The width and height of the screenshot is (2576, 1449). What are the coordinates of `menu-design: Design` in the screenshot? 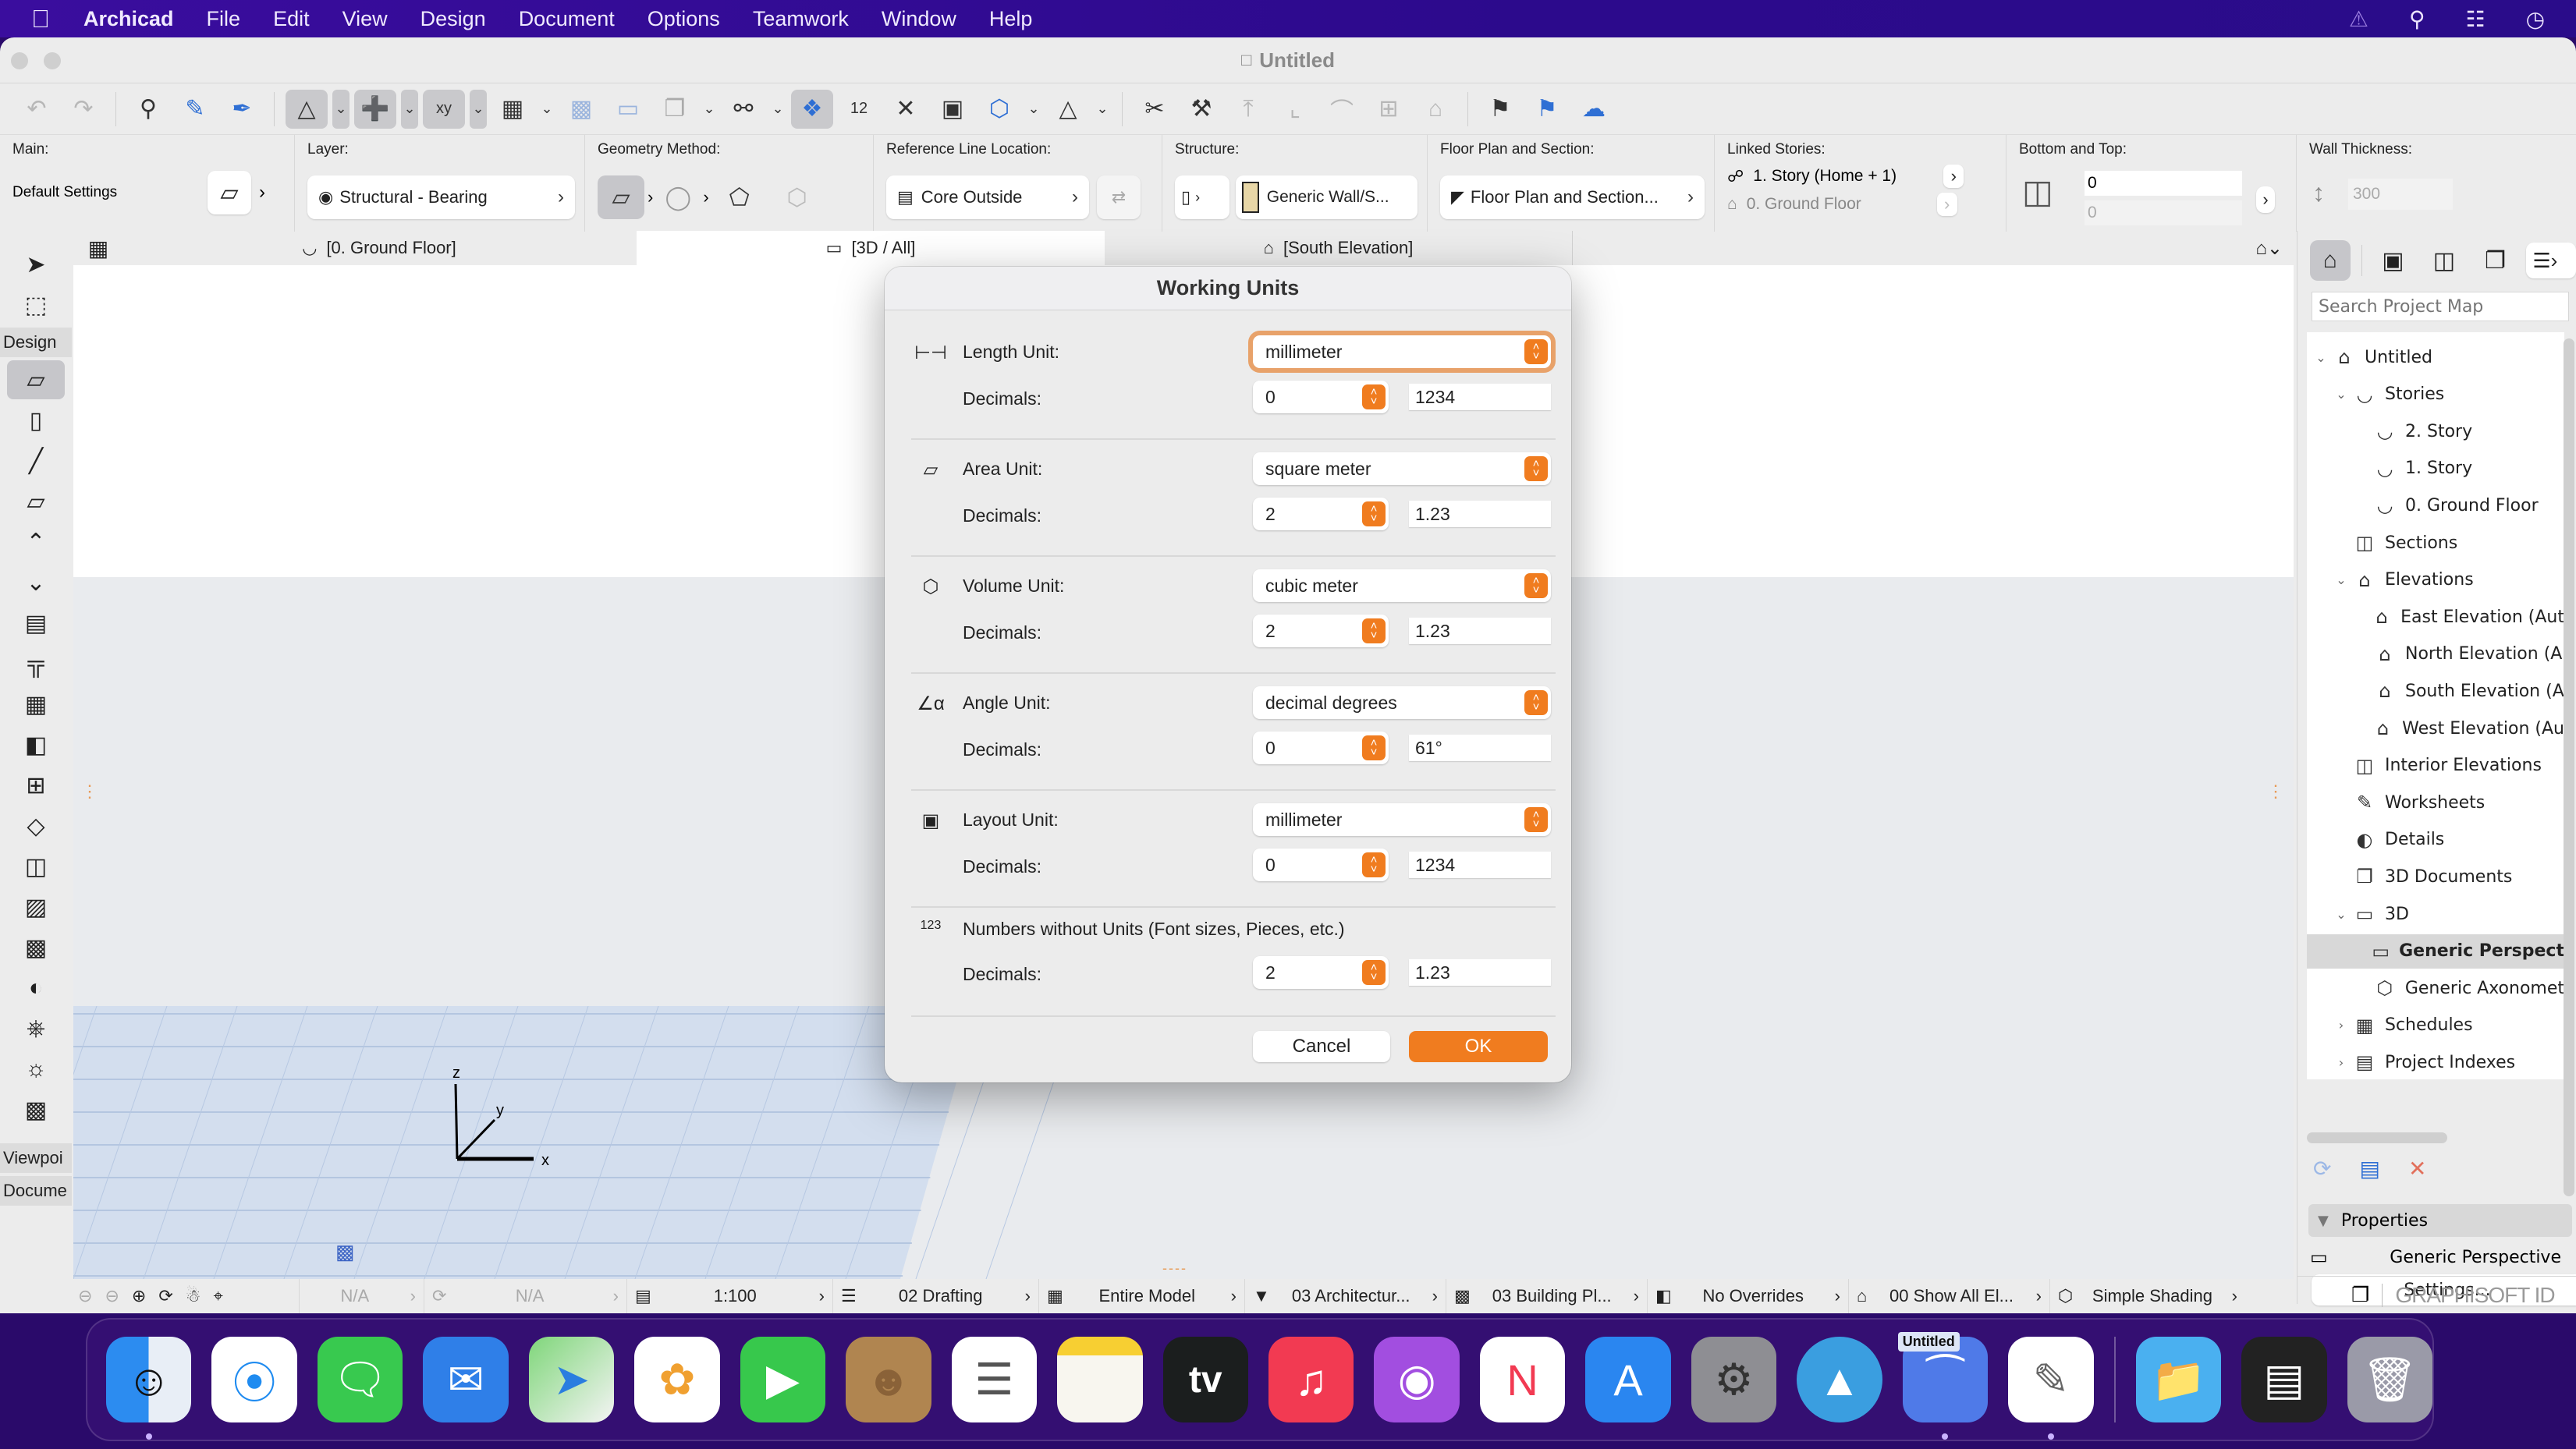 It's located at (453, 19).